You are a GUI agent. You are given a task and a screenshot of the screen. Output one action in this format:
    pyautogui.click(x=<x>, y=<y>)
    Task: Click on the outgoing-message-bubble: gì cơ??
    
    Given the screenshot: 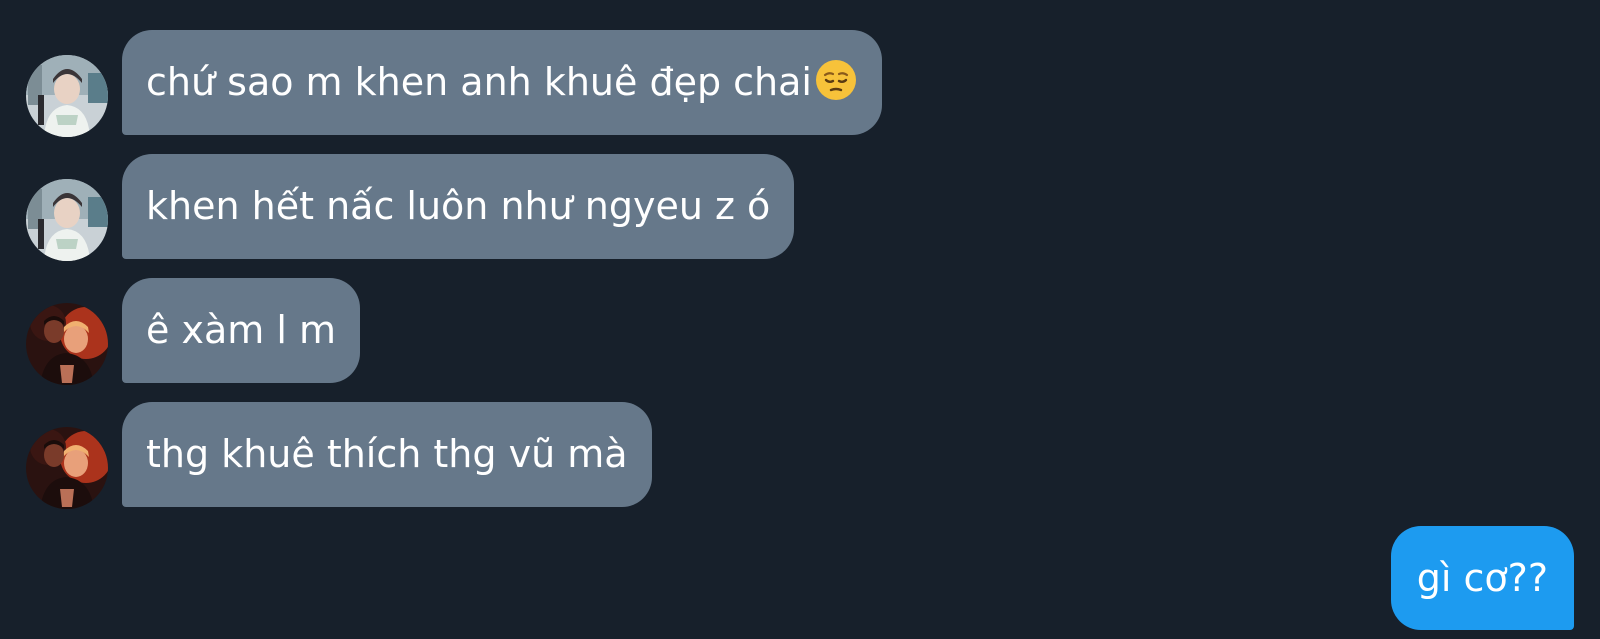 What is the action you would take?
    pyautogui.click(x=1482, y=578)
    